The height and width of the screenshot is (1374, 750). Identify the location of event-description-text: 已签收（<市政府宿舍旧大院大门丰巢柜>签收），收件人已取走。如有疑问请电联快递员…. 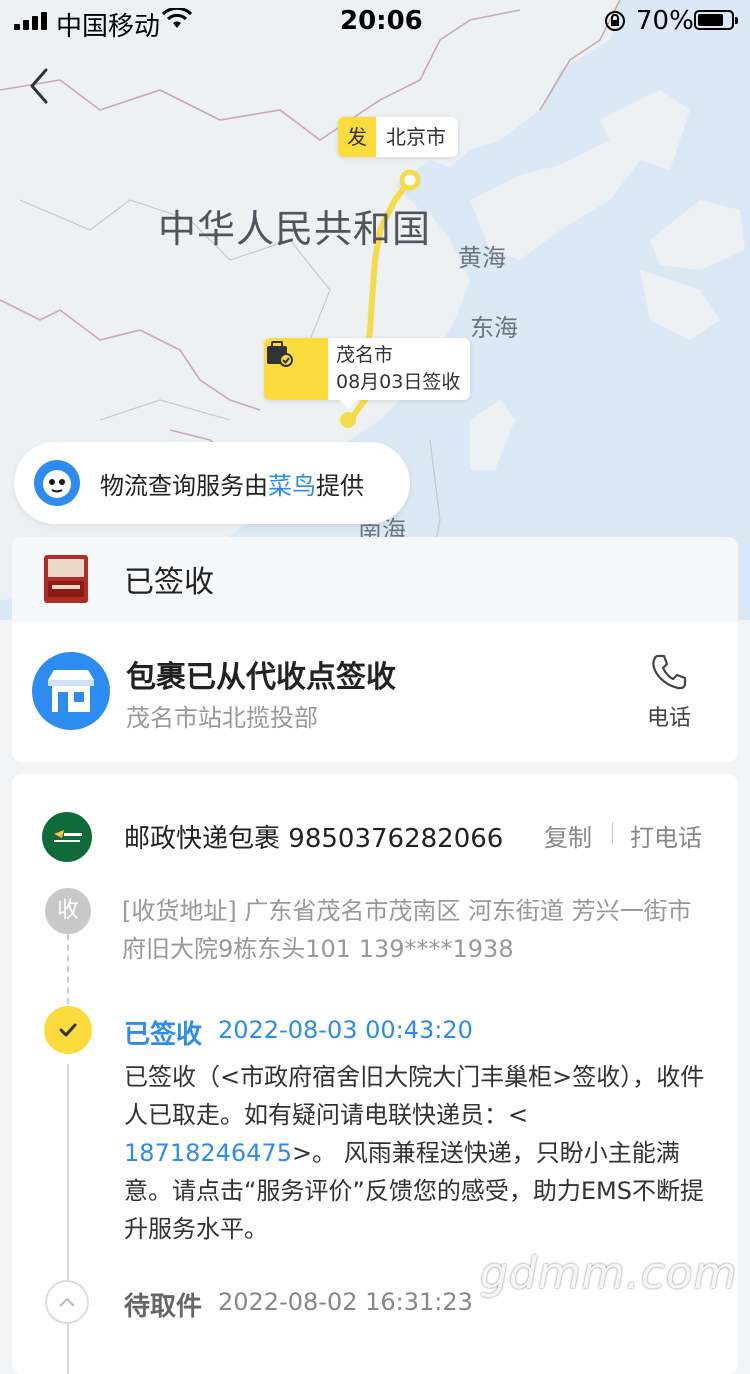
(414, 1096).